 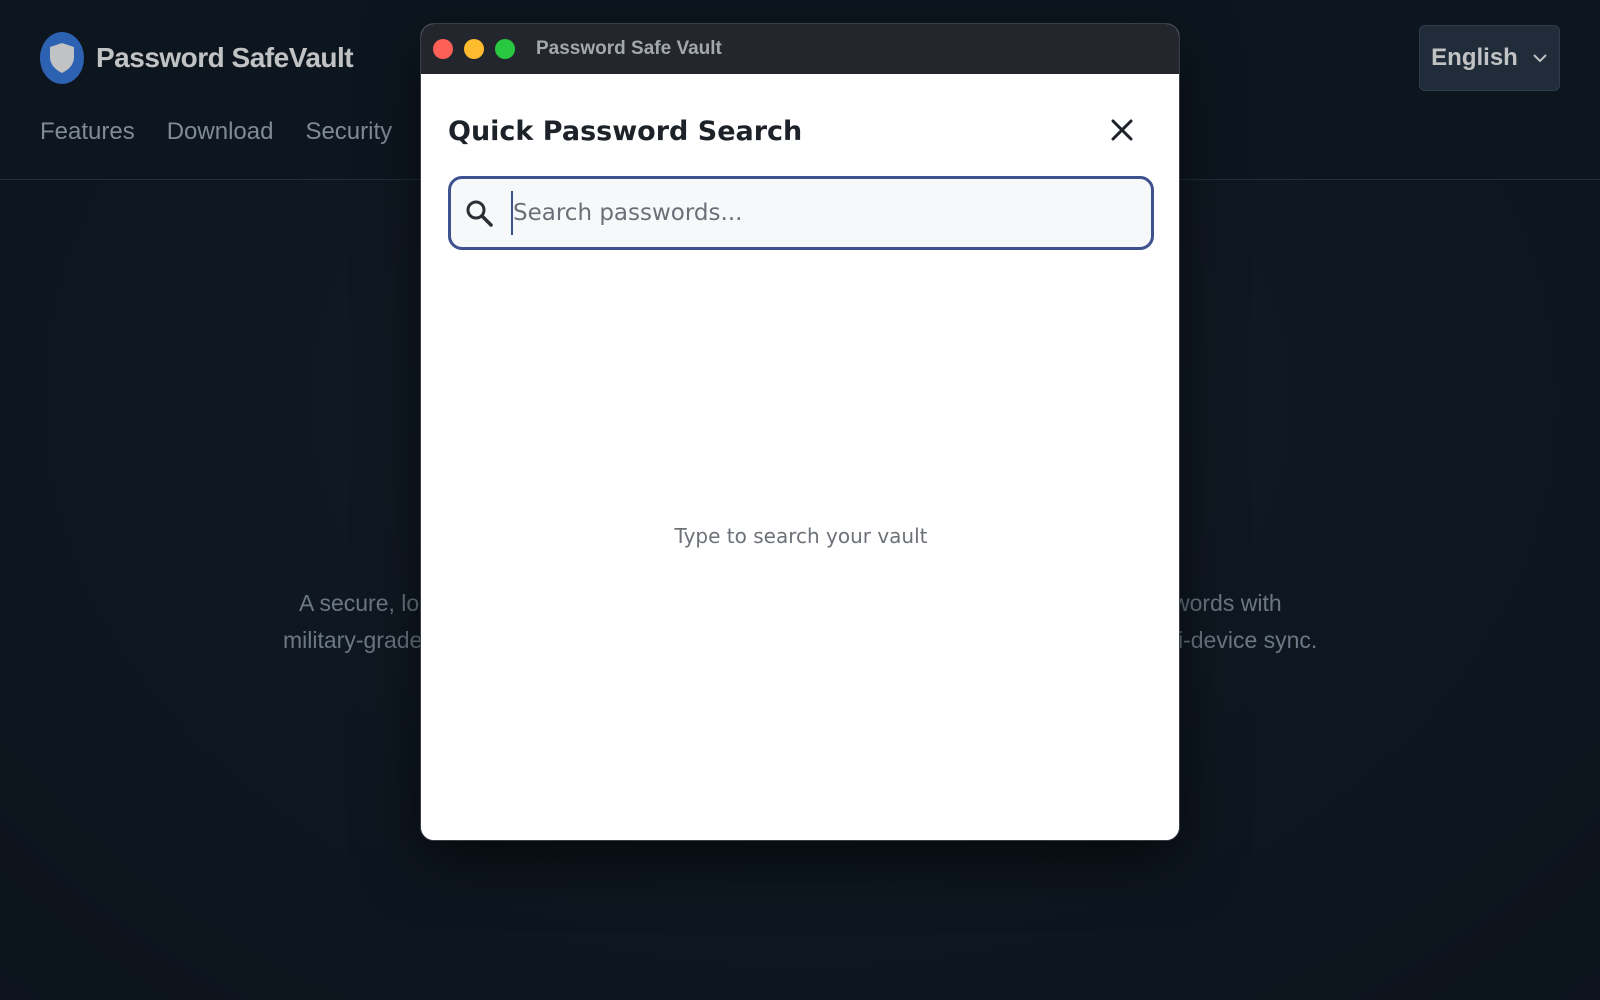 I want to click on empty-state-hint: Type to search your vault, so click(x=801, y=536).